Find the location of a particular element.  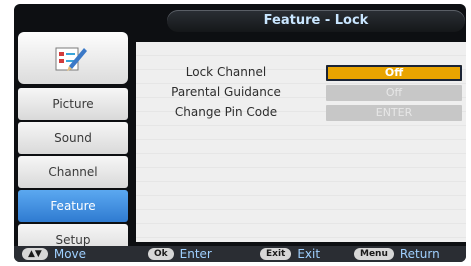

hint-enter: Ok Enter is located at coordinates (180, 254).